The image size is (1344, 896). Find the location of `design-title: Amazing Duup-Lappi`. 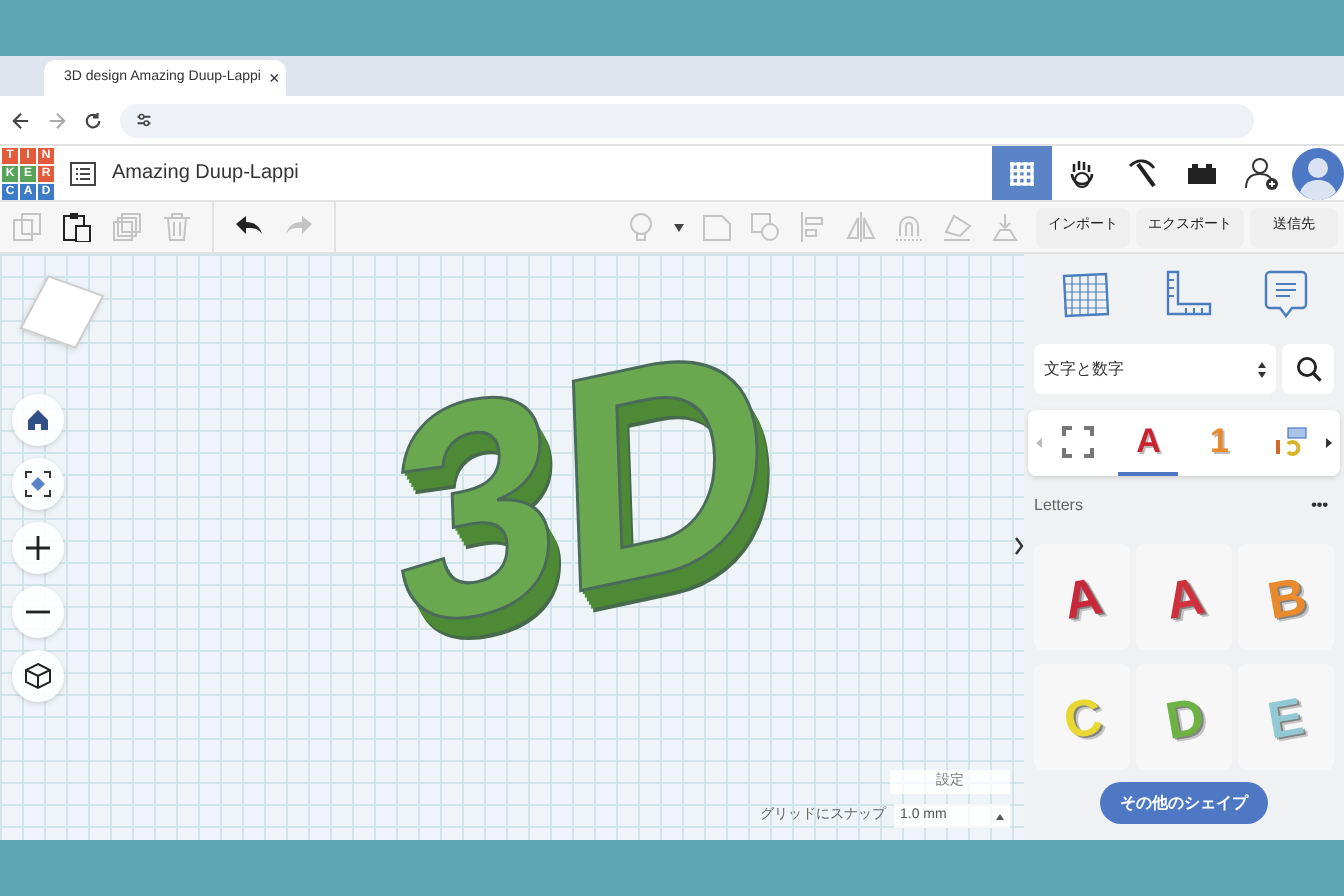

design-title: Amazing Duup-Lappi is located at coordinates (205, 173).